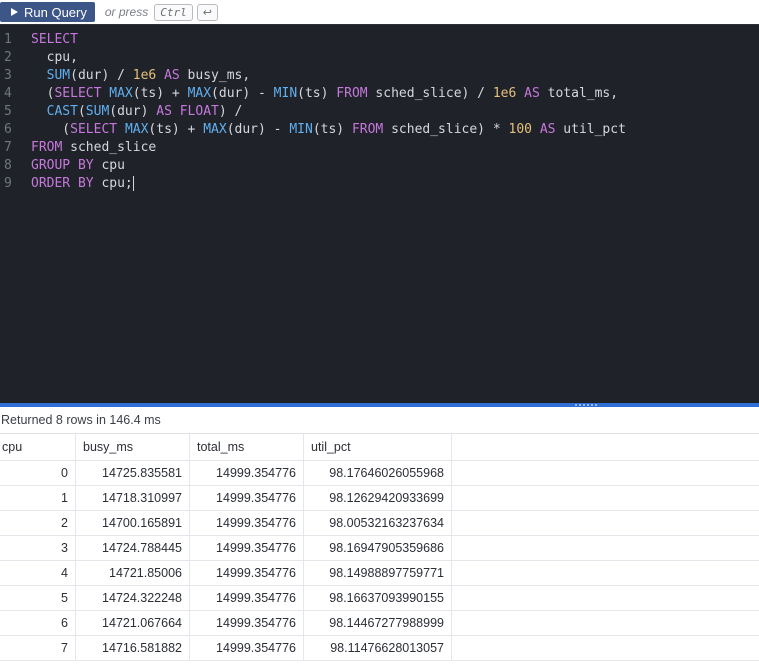  Describe the element at coordinates (133, 447) in the screenshot. I see `column-header-busy-ms: busy_ms` at that location.